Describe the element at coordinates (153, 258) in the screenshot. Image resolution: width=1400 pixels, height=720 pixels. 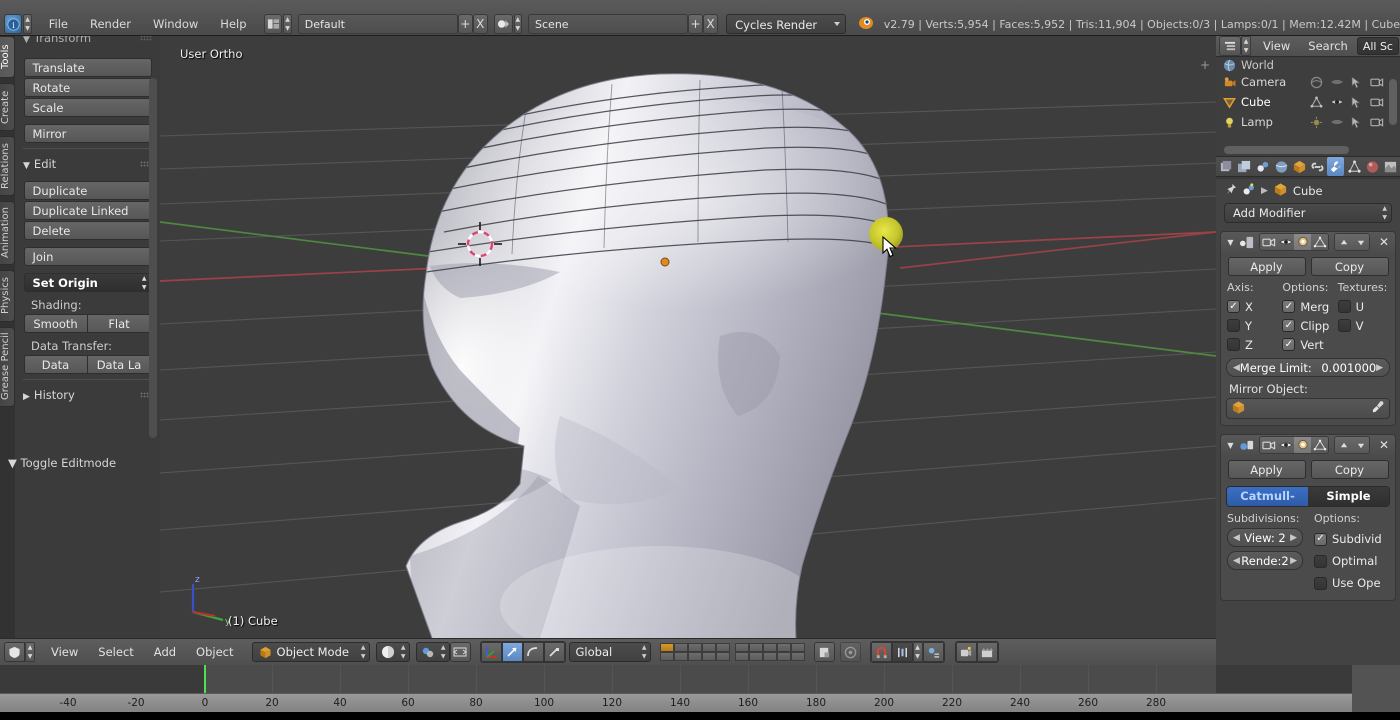
I see `tool-shelf-scrollbar` at that location.